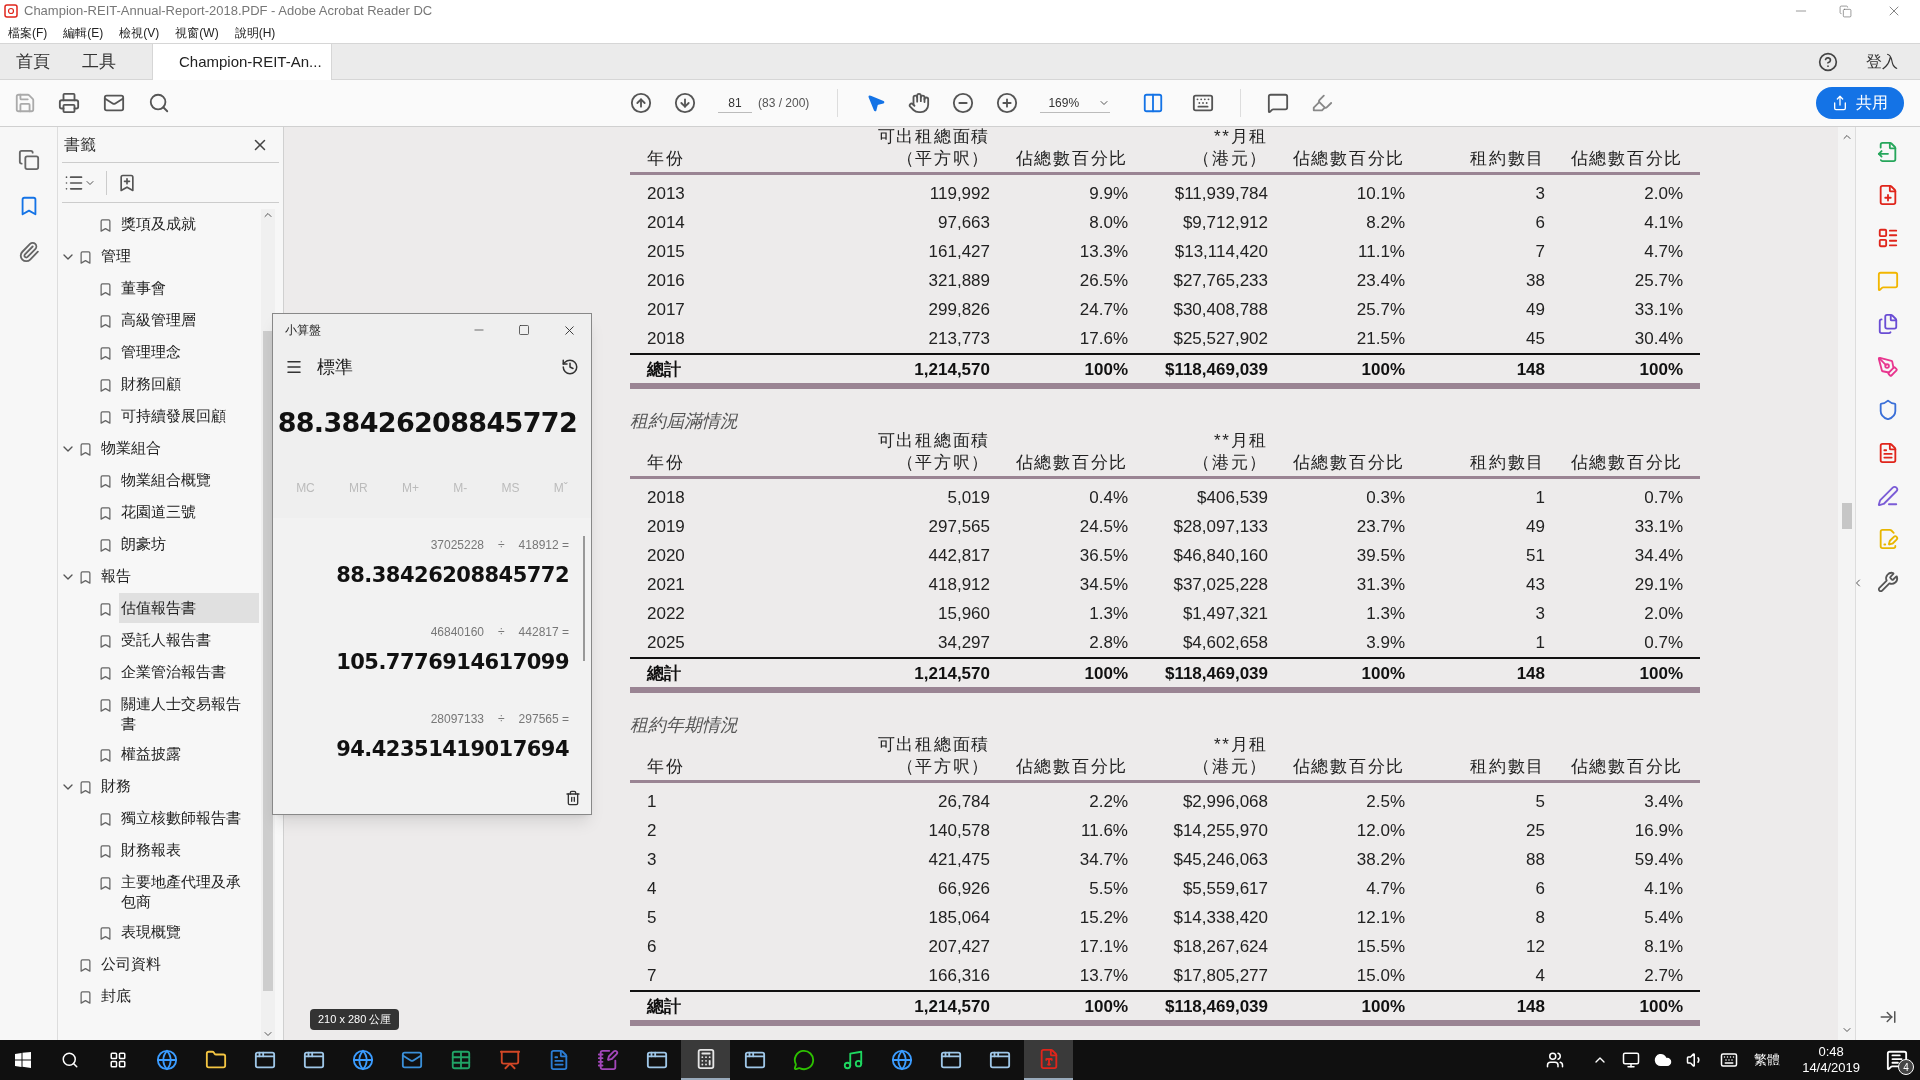 The height and width of the screenshot is (1080, 1920). Describe the element at coordinates (1225, 801) in the screenshot. I see `table-cell: $2,996,068` at that location.